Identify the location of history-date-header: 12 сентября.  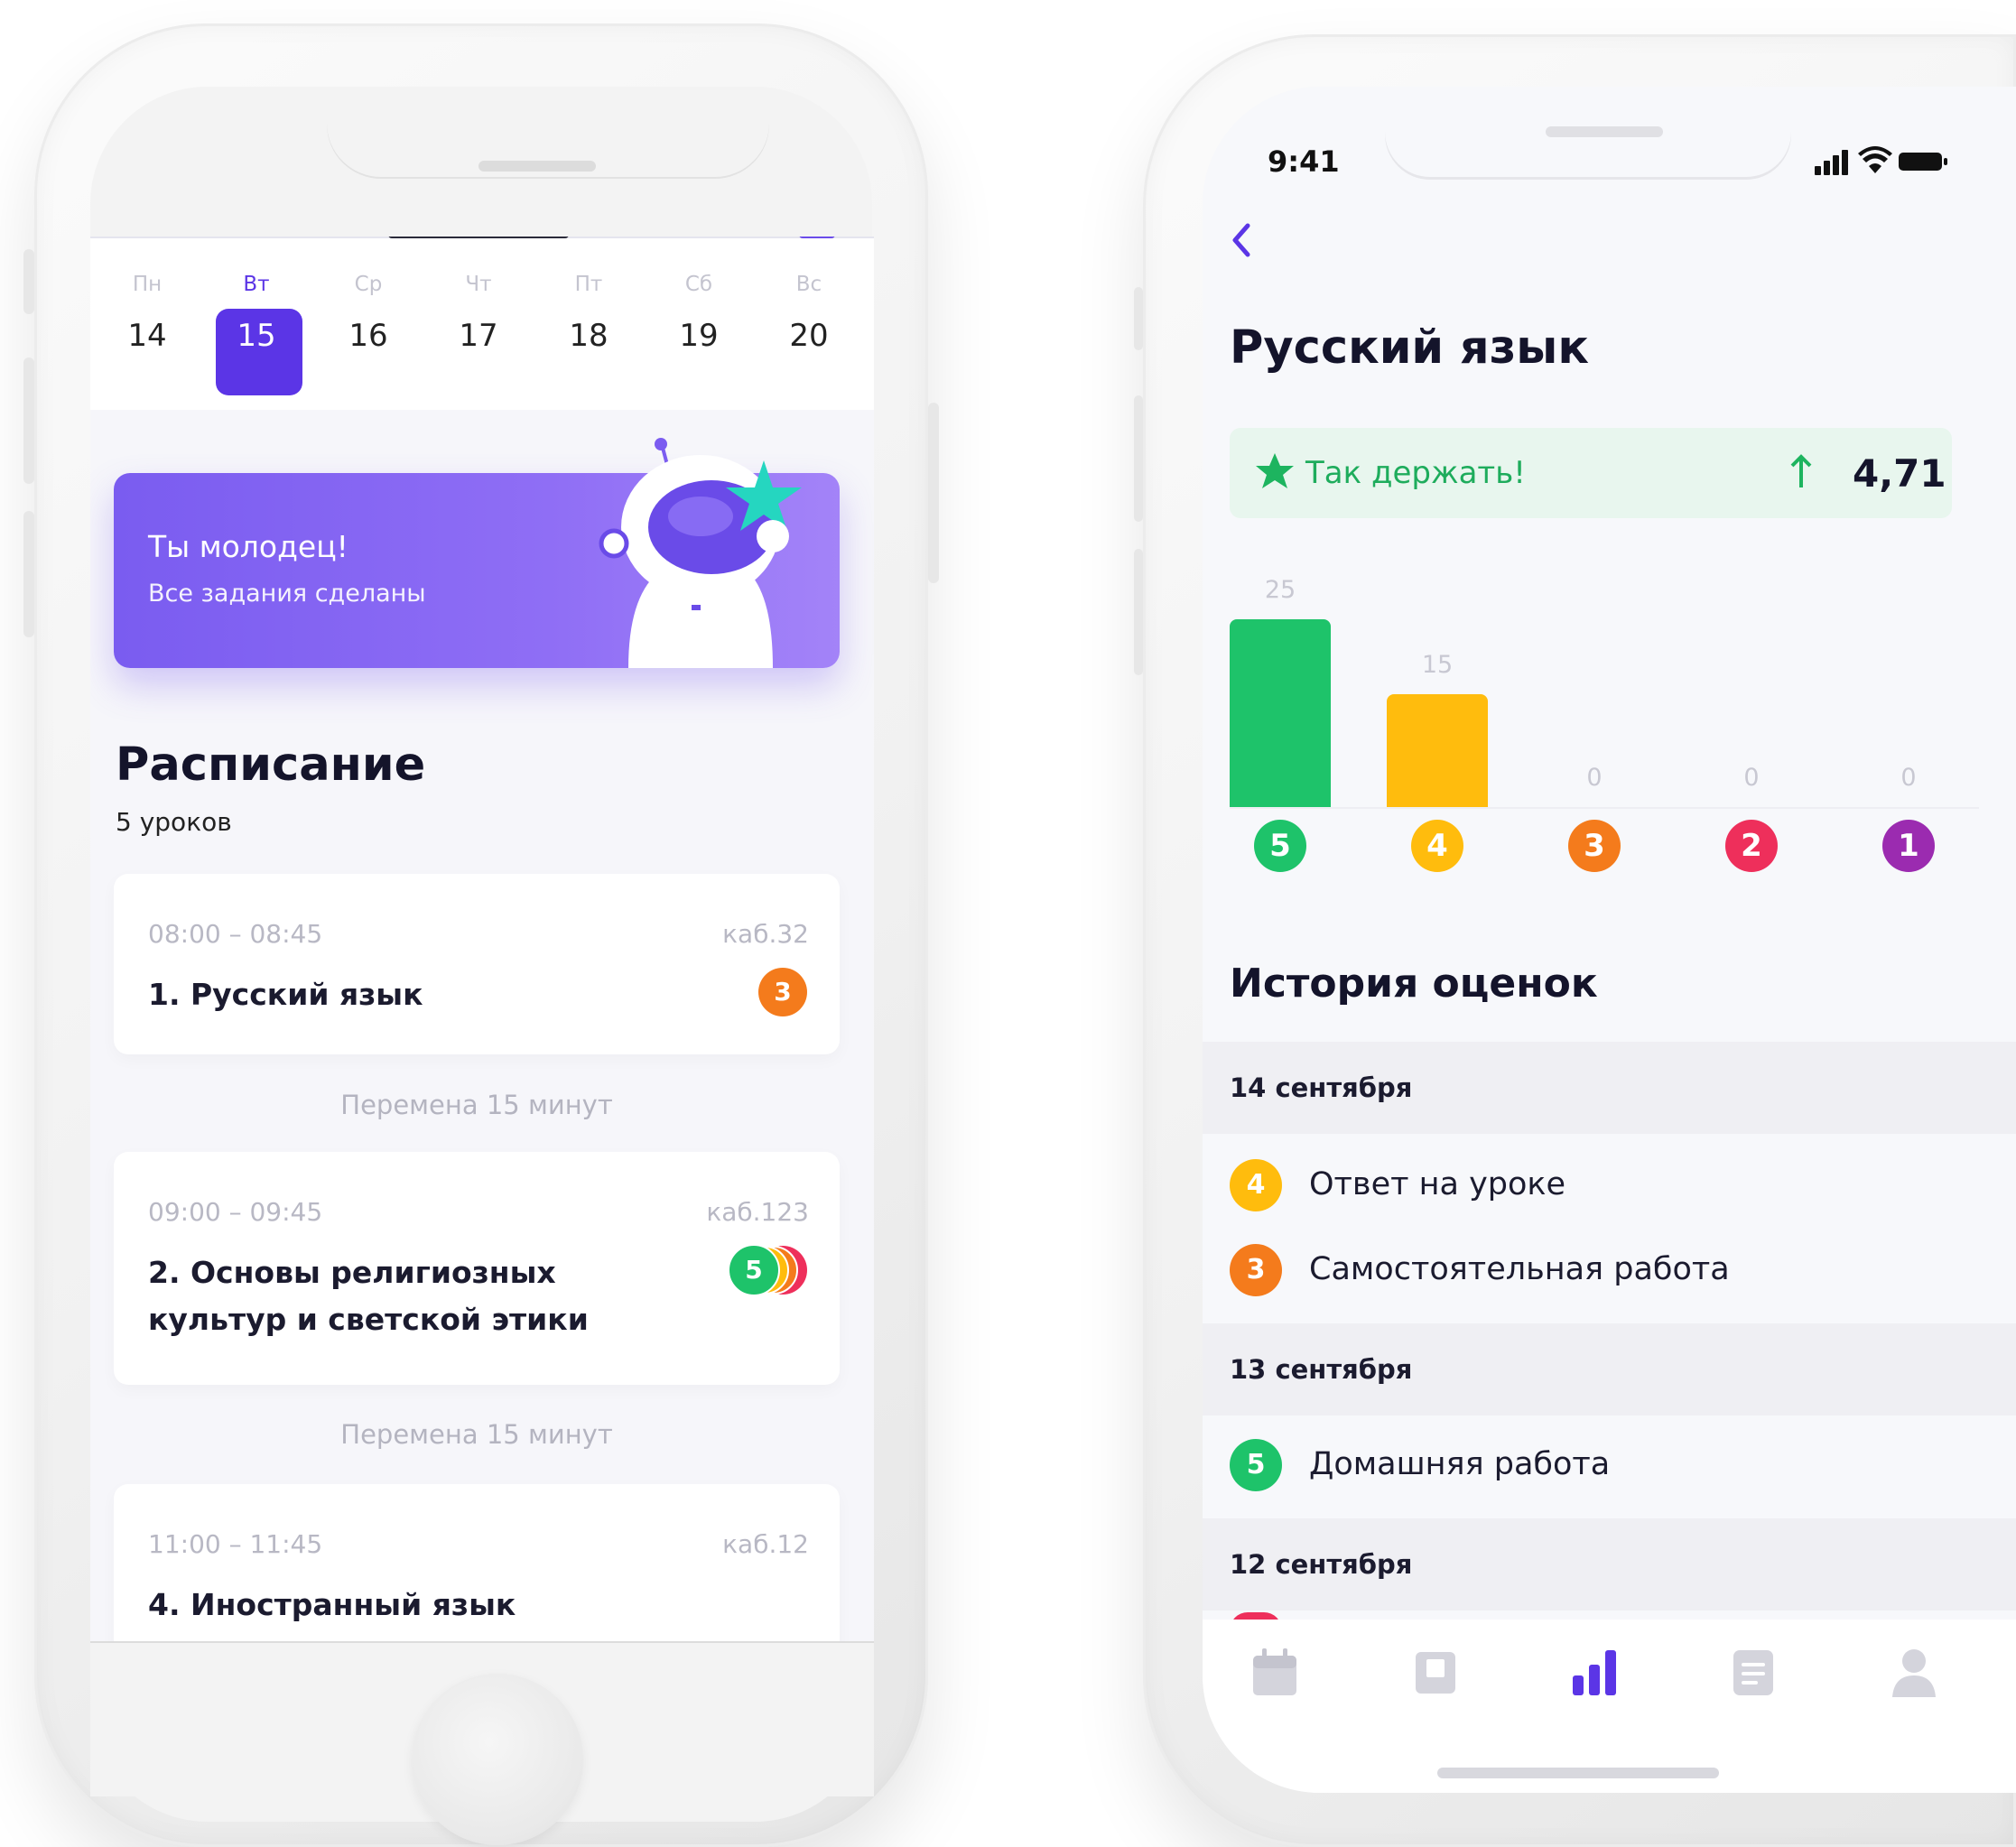
(1609, 1564).